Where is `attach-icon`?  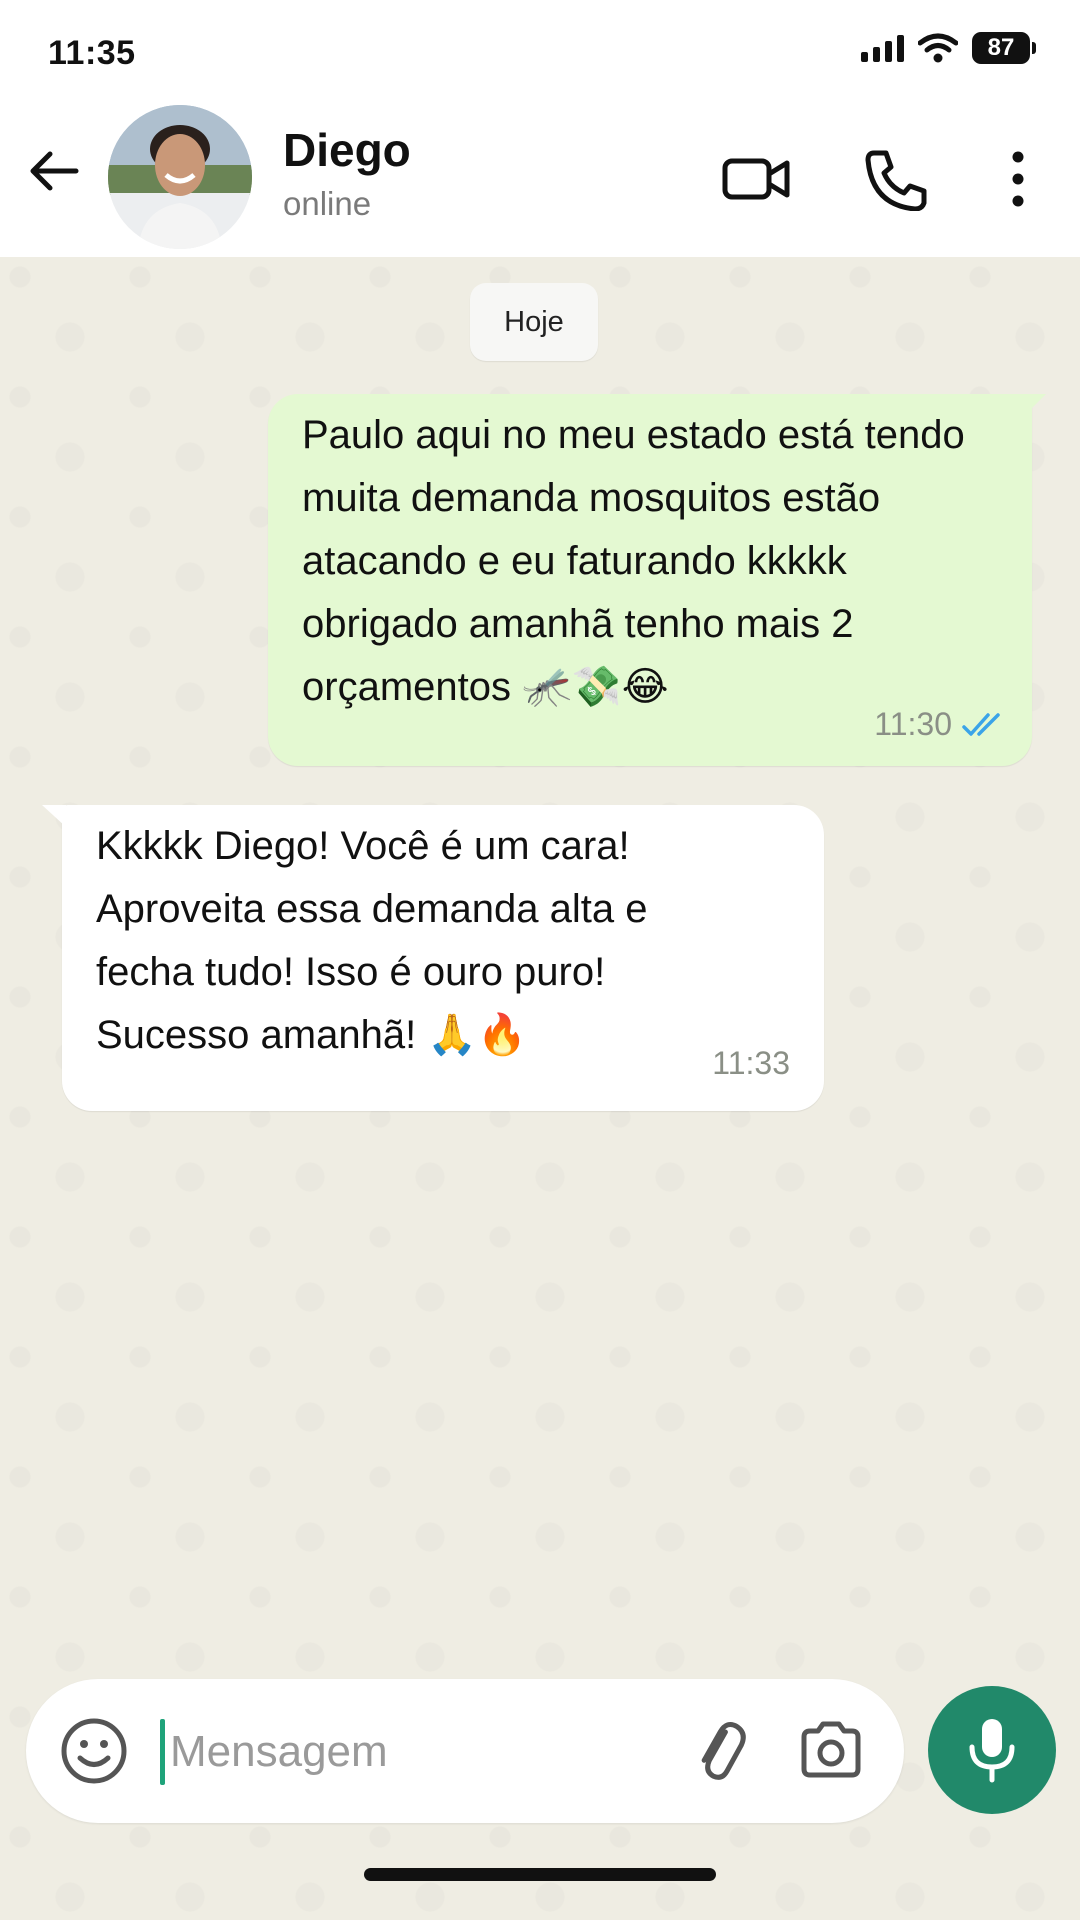 attach-icon is located at coordinates (720, 1751).